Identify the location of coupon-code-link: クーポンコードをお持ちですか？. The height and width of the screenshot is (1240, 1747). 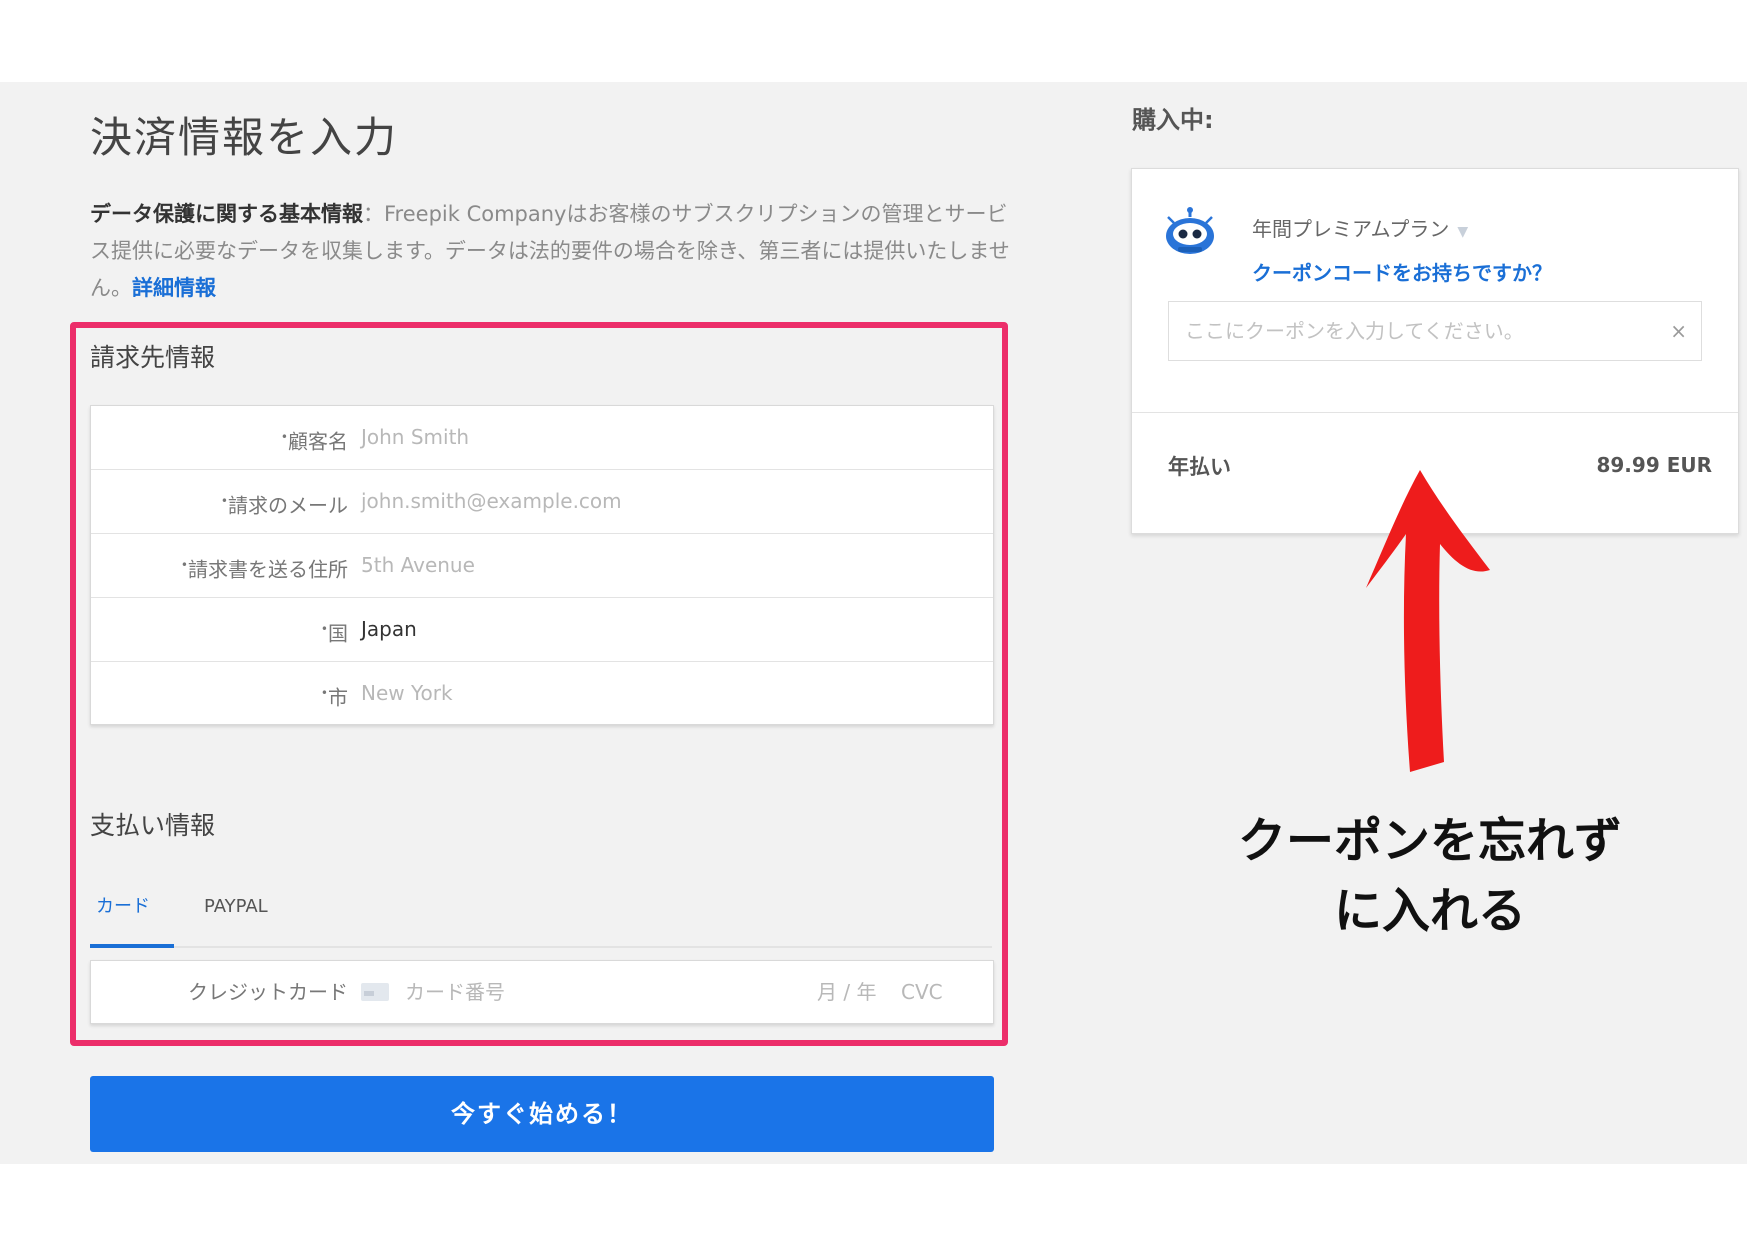
(1402, 271).